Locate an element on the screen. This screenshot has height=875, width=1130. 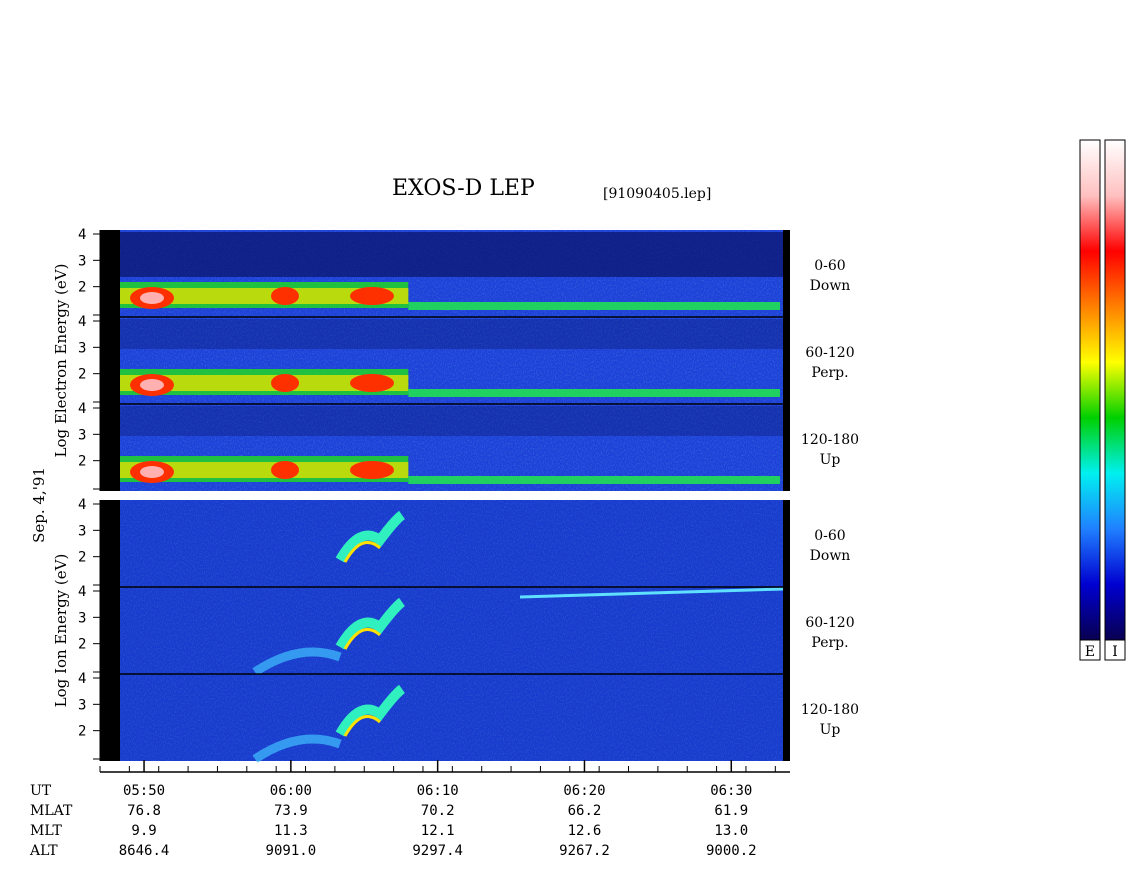
orbit-value: 12.6 is located at coordinates (585, 831).